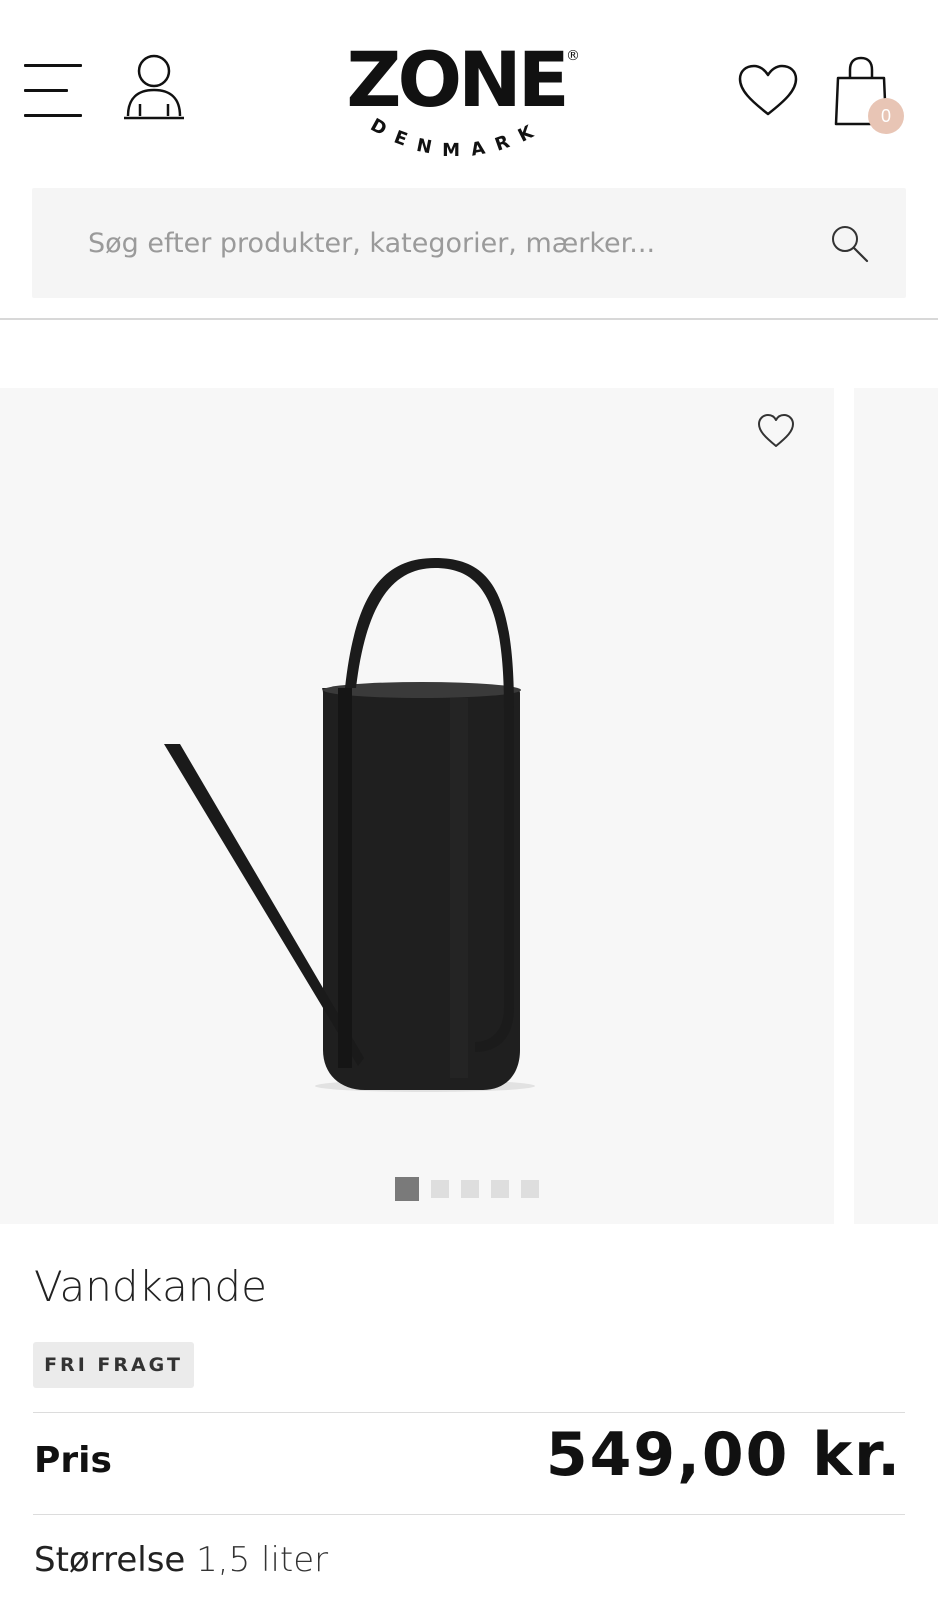  Describe the element at coordinates (869, 96) in the screenshot. I see `cart-button: 0` at that location.